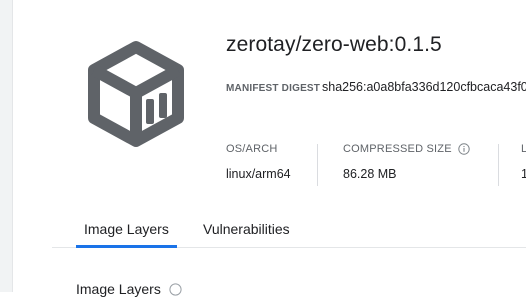 The image size is (526, 297). Describe the element at coordinates (406, 161) in the screenshot. I see `compressed-size-column: COMPRESSED SIZE 86.28 MB` at that location.